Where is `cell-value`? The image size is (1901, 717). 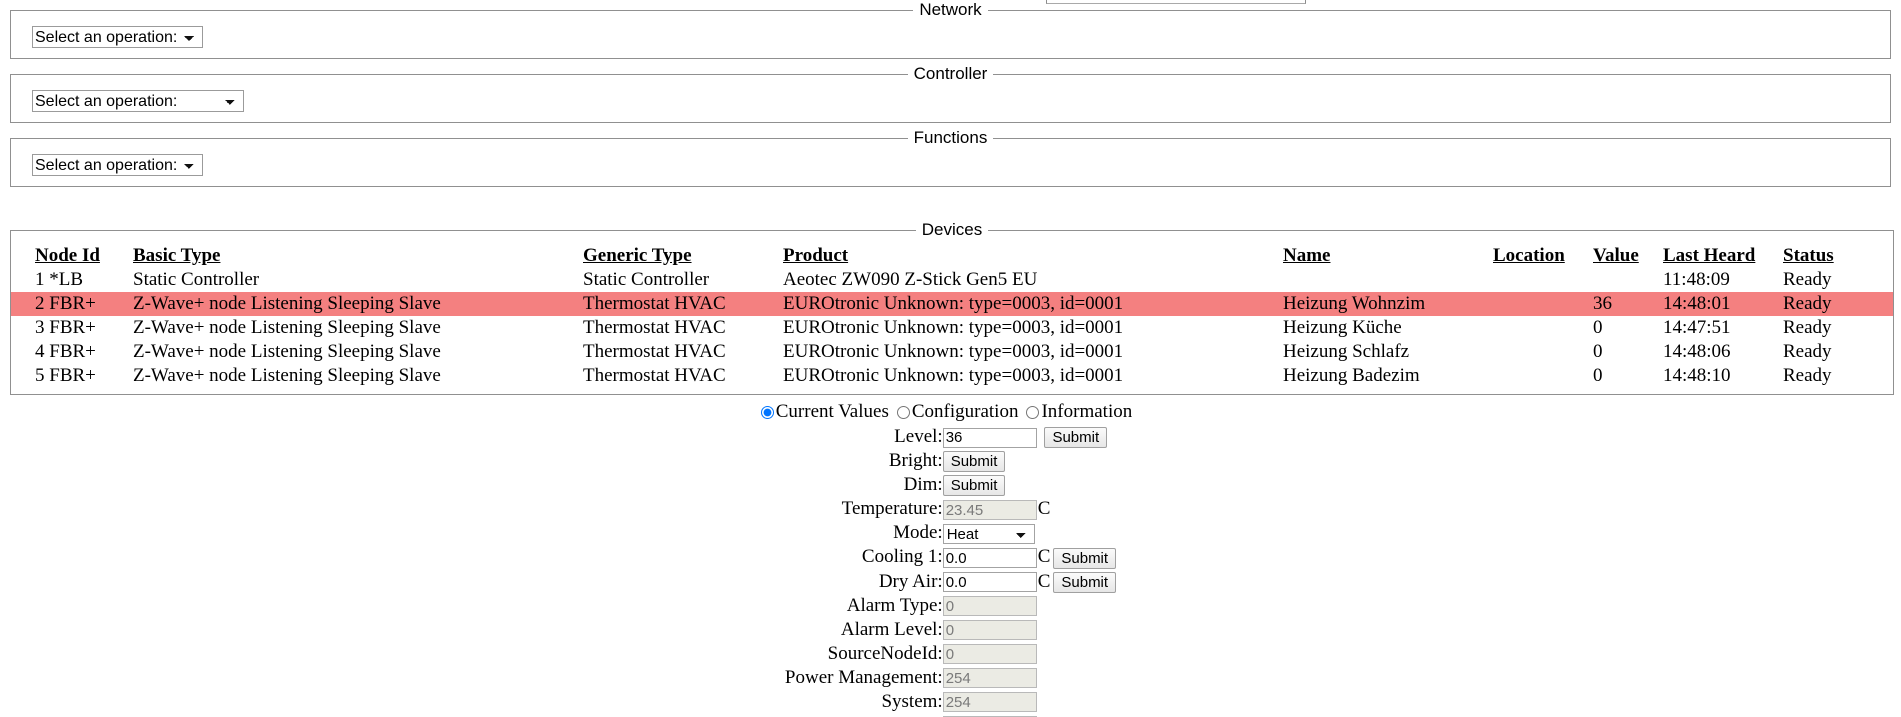 cell-value is located at coordinates (1628, 280).